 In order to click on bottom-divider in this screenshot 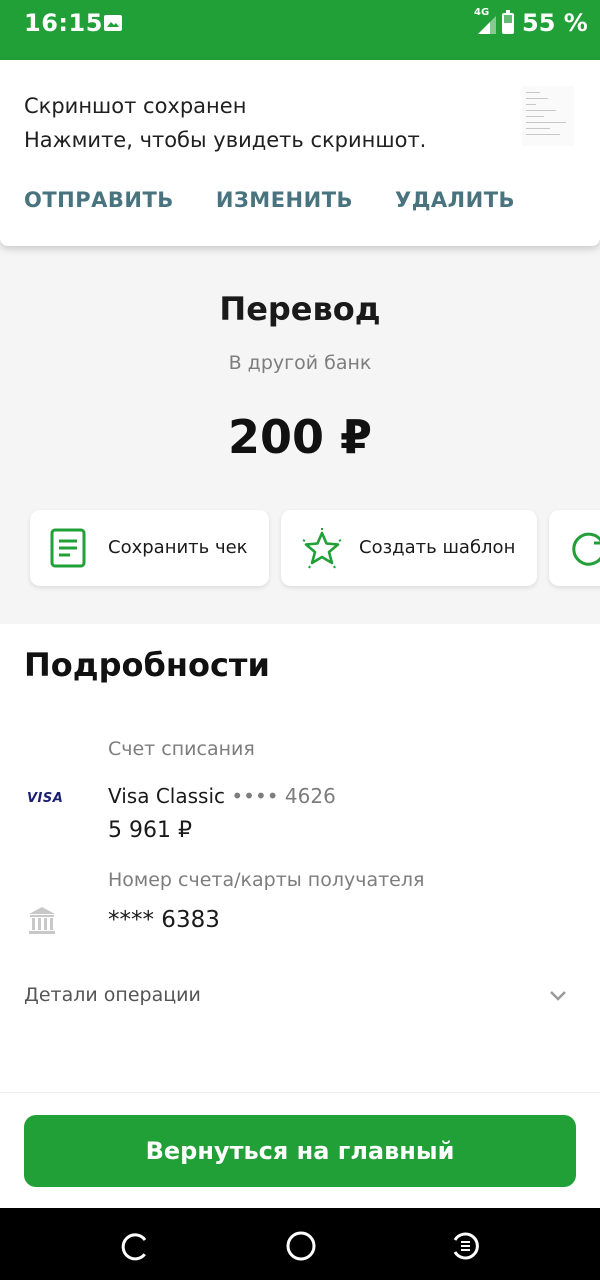, I will do `click(300, 1092)`.